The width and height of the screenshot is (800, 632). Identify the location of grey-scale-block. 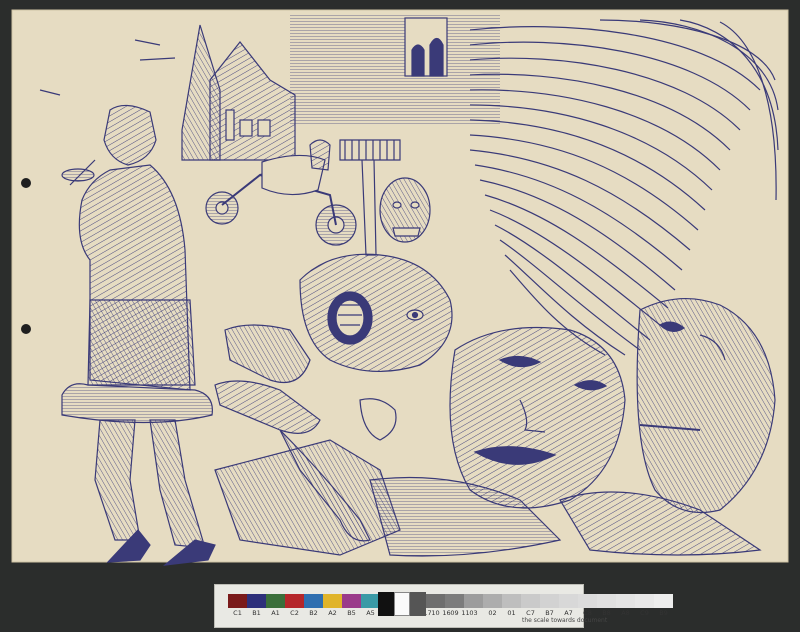
(402, 604).